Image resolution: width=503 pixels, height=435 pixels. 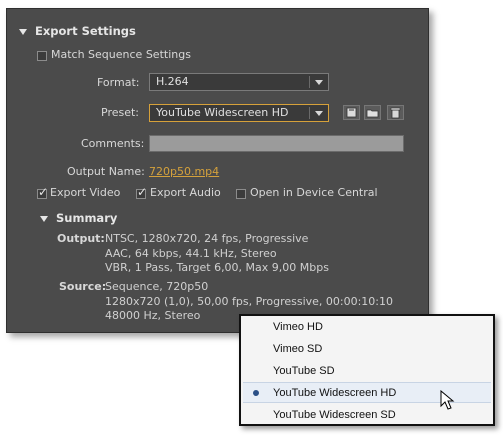 What do you see at coordinates (106, 171) in the screenshot?
I see `output-name-label: Output Name:` at bounding box center [106, 171].